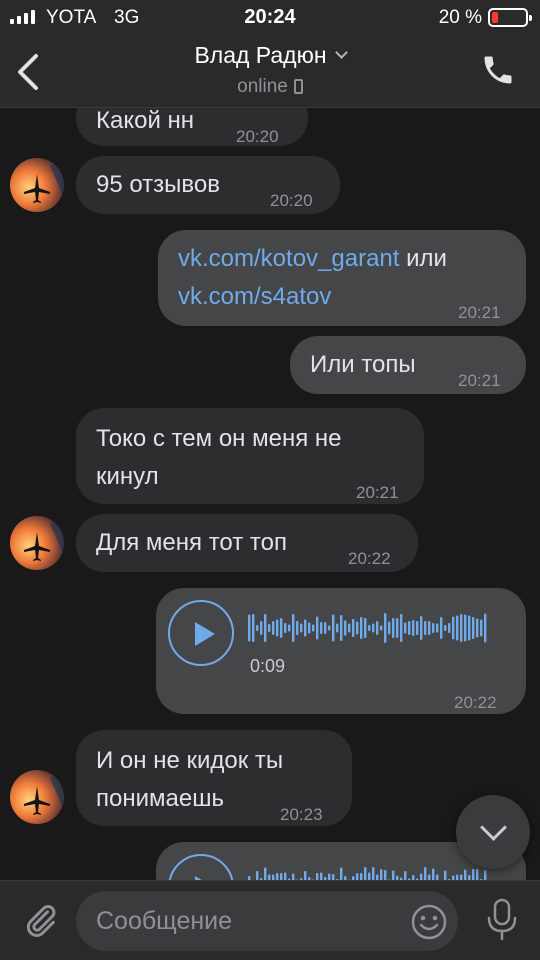  What do you see at coordinates (363, 364) in the screenshot?
I see `message-text: Или топы` at bounding box center [363, 364].